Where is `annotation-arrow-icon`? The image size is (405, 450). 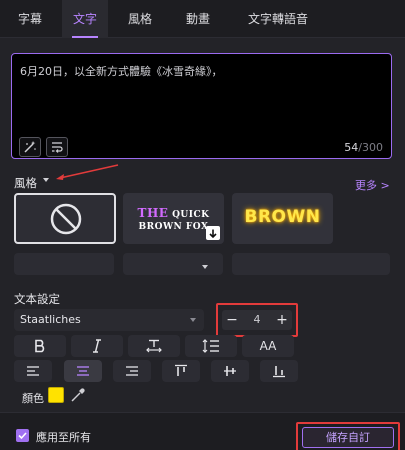
annotation-arrow-icon is located at coordinates (87, 172).